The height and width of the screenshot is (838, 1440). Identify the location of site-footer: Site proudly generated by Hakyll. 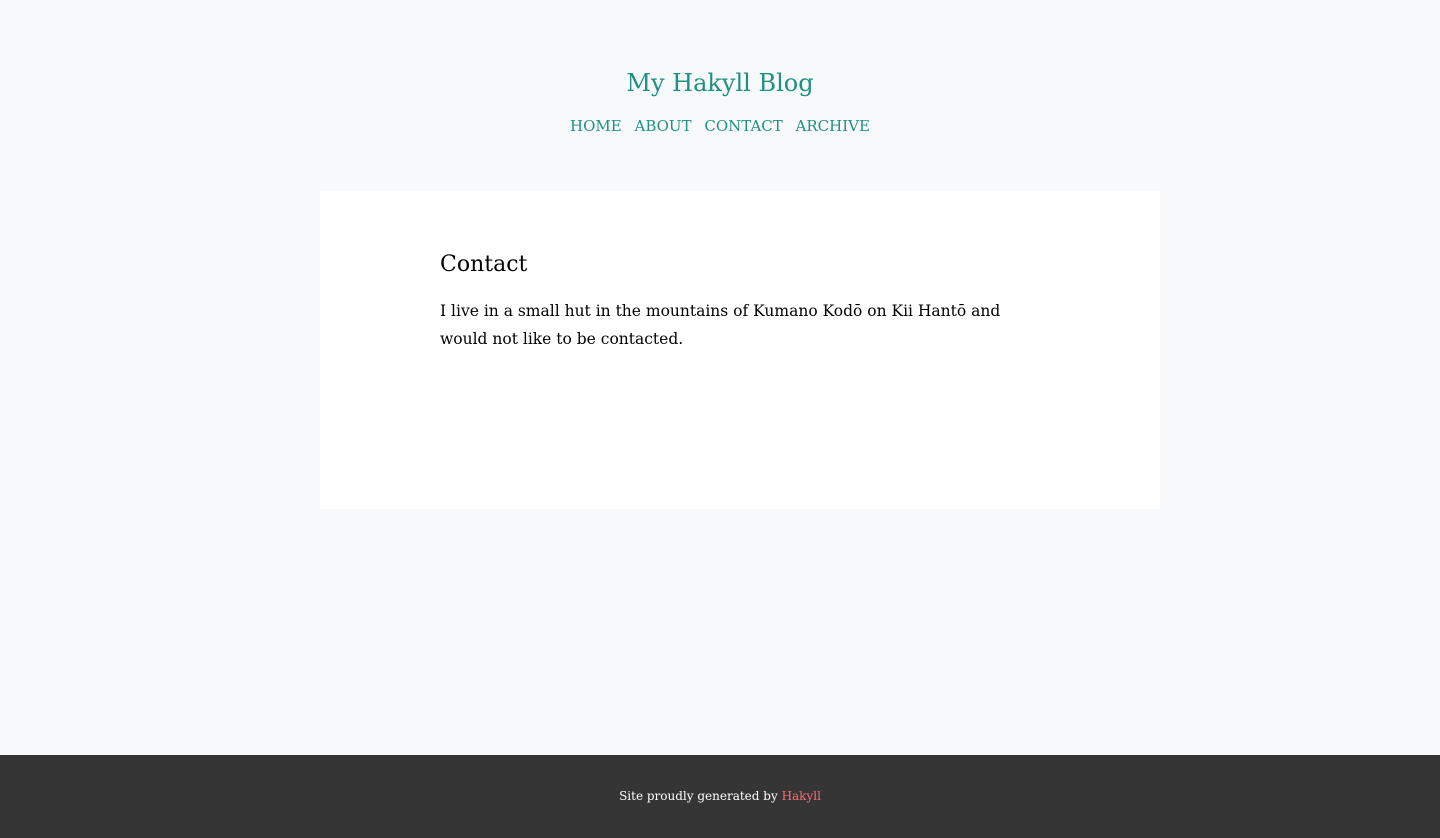
(720, 796).